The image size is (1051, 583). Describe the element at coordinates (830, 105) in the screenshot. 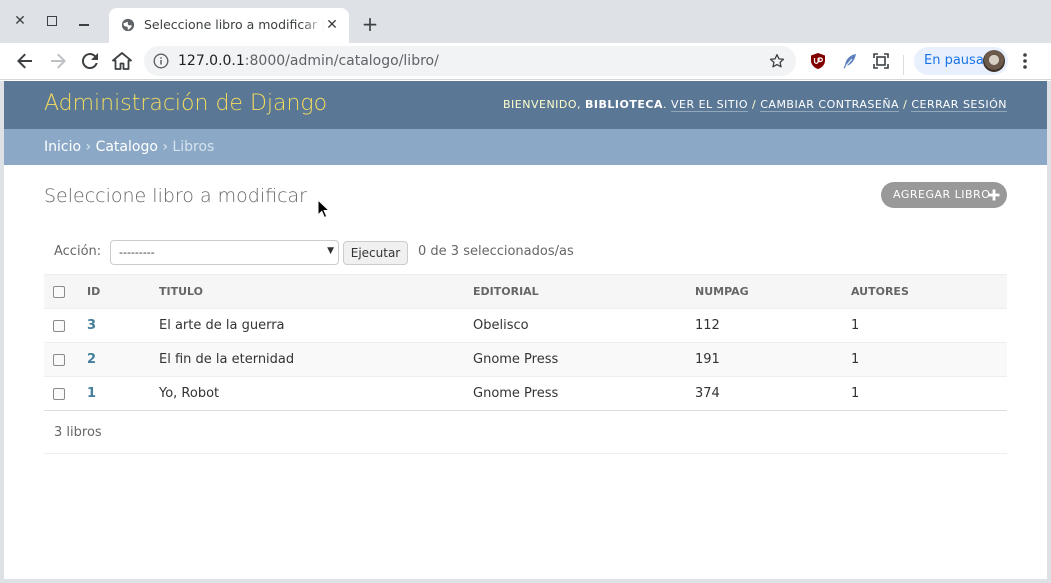

I see `change-password-link: Cambiar contraseña` at that location.